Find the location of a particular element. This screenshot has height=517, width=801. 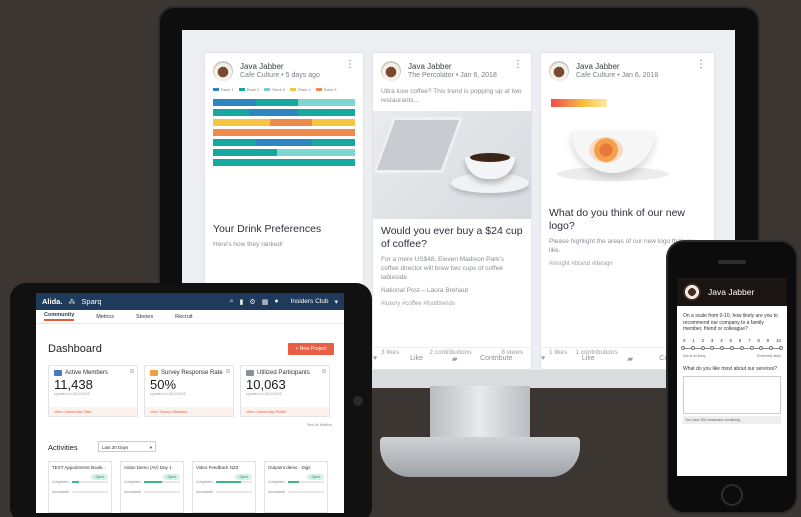

search-icon: ⌕ is located at coordinates (232, 302).